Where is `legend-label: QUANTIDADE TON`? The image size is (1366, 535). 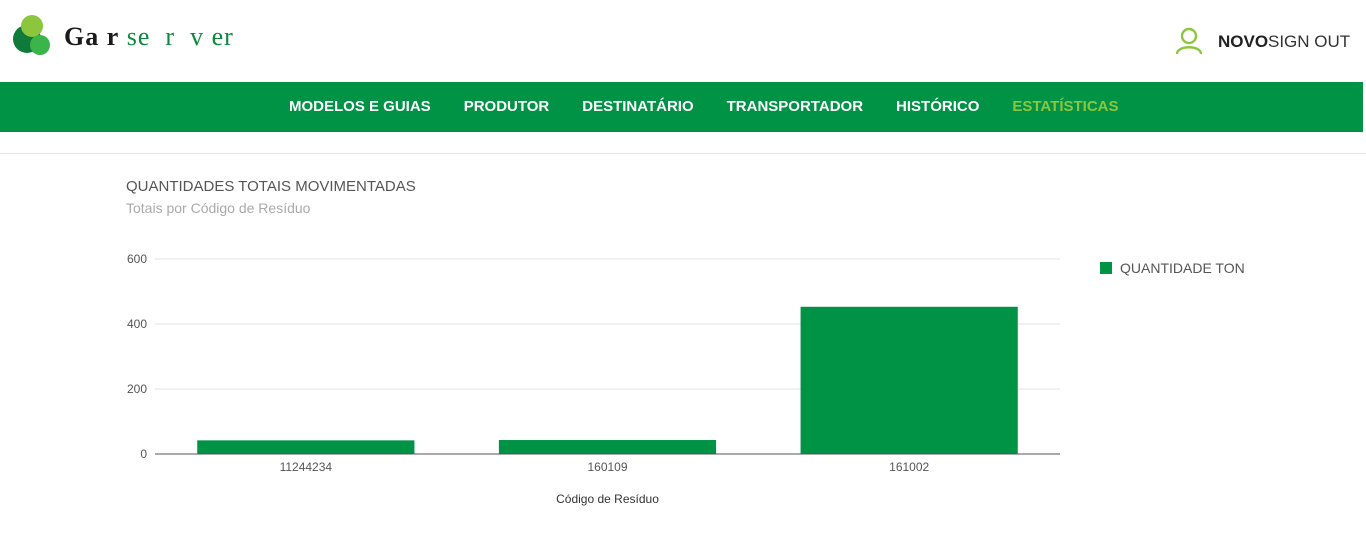 legend-label: QUANTIDADE TON is located at coordinates (1182, 268).